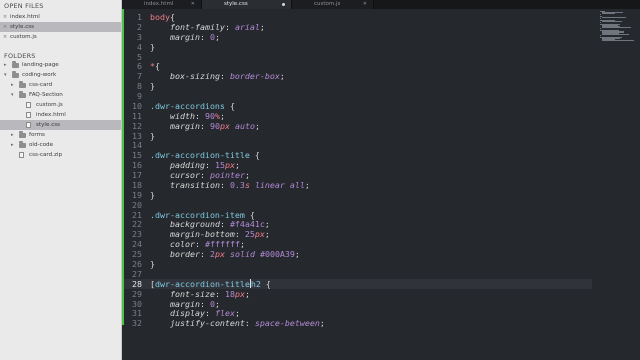 This screenshot has height=360, width=640. Describe the element at coordinates (137, 323) in the screenshot. I see `line-number: 32` at that location.